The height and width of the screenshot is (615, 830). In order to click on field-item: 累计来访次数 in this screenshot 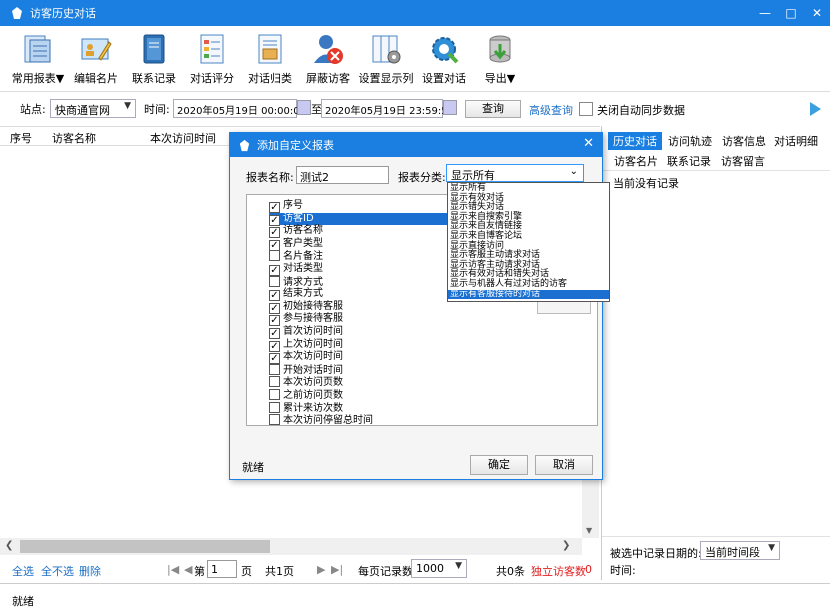, I will do `click(306, 407)`.